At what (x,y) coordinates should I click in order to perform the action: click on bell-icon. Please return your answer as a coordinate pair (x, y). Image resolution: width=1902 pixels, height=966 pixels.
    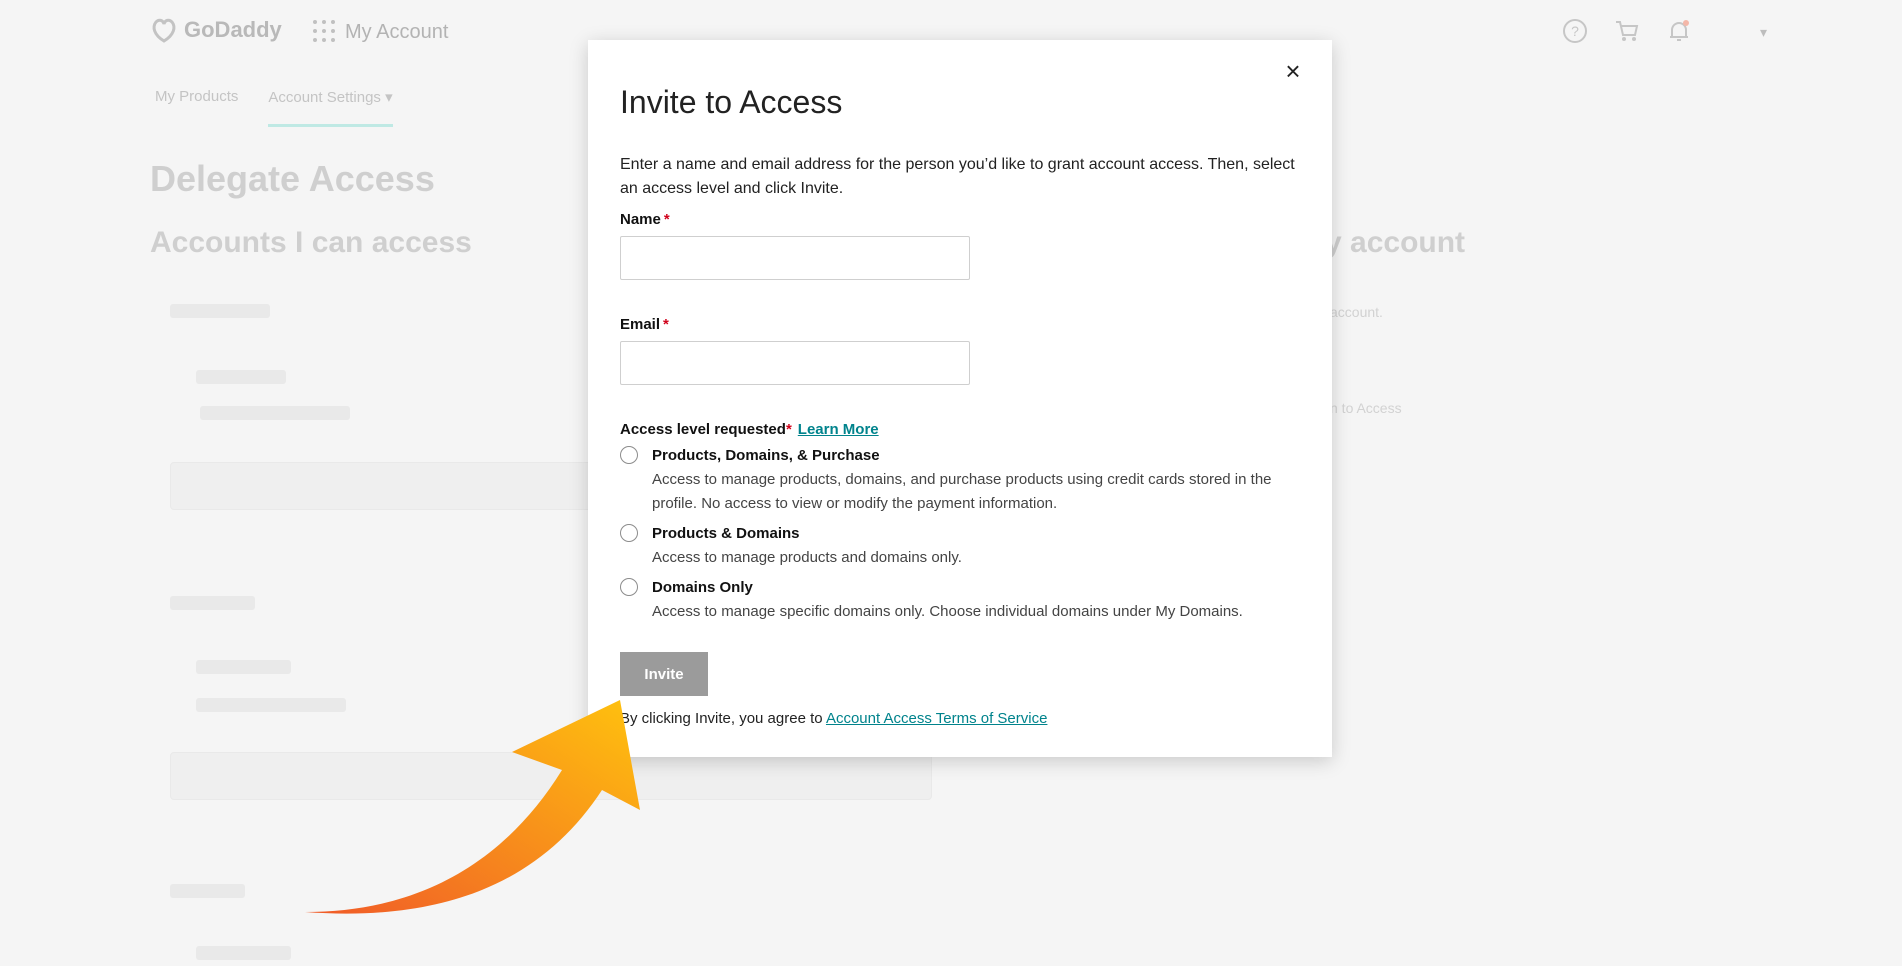
    Looking at the image, I should click on (1679, 31).